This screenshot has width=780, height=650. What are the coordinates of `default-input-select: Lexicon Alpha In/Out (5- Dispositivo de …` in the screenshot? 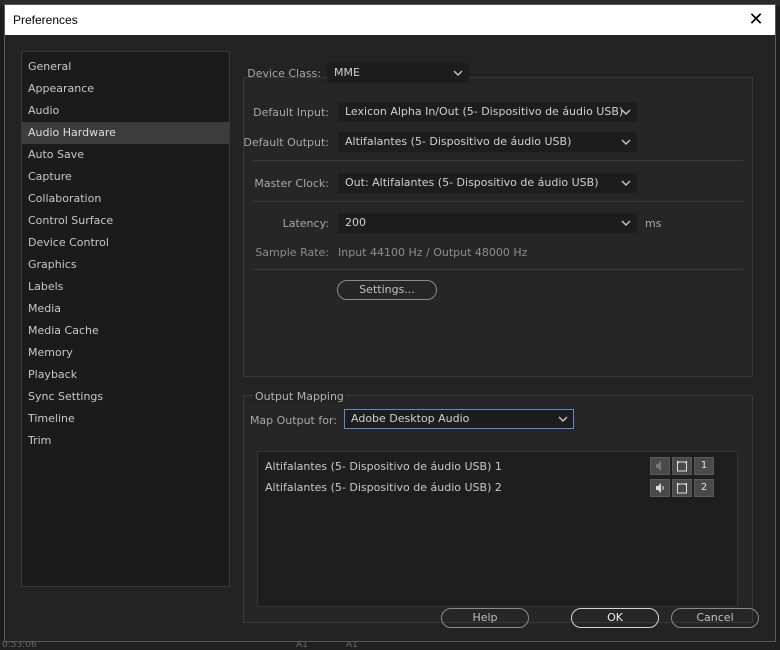 It's located at (487, 112).